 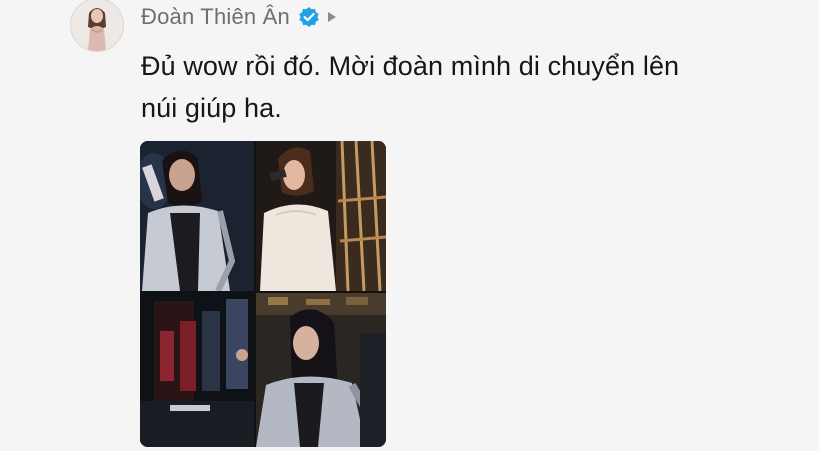 I want to click on photo-singing-microphone, so click(x=321, y=216).